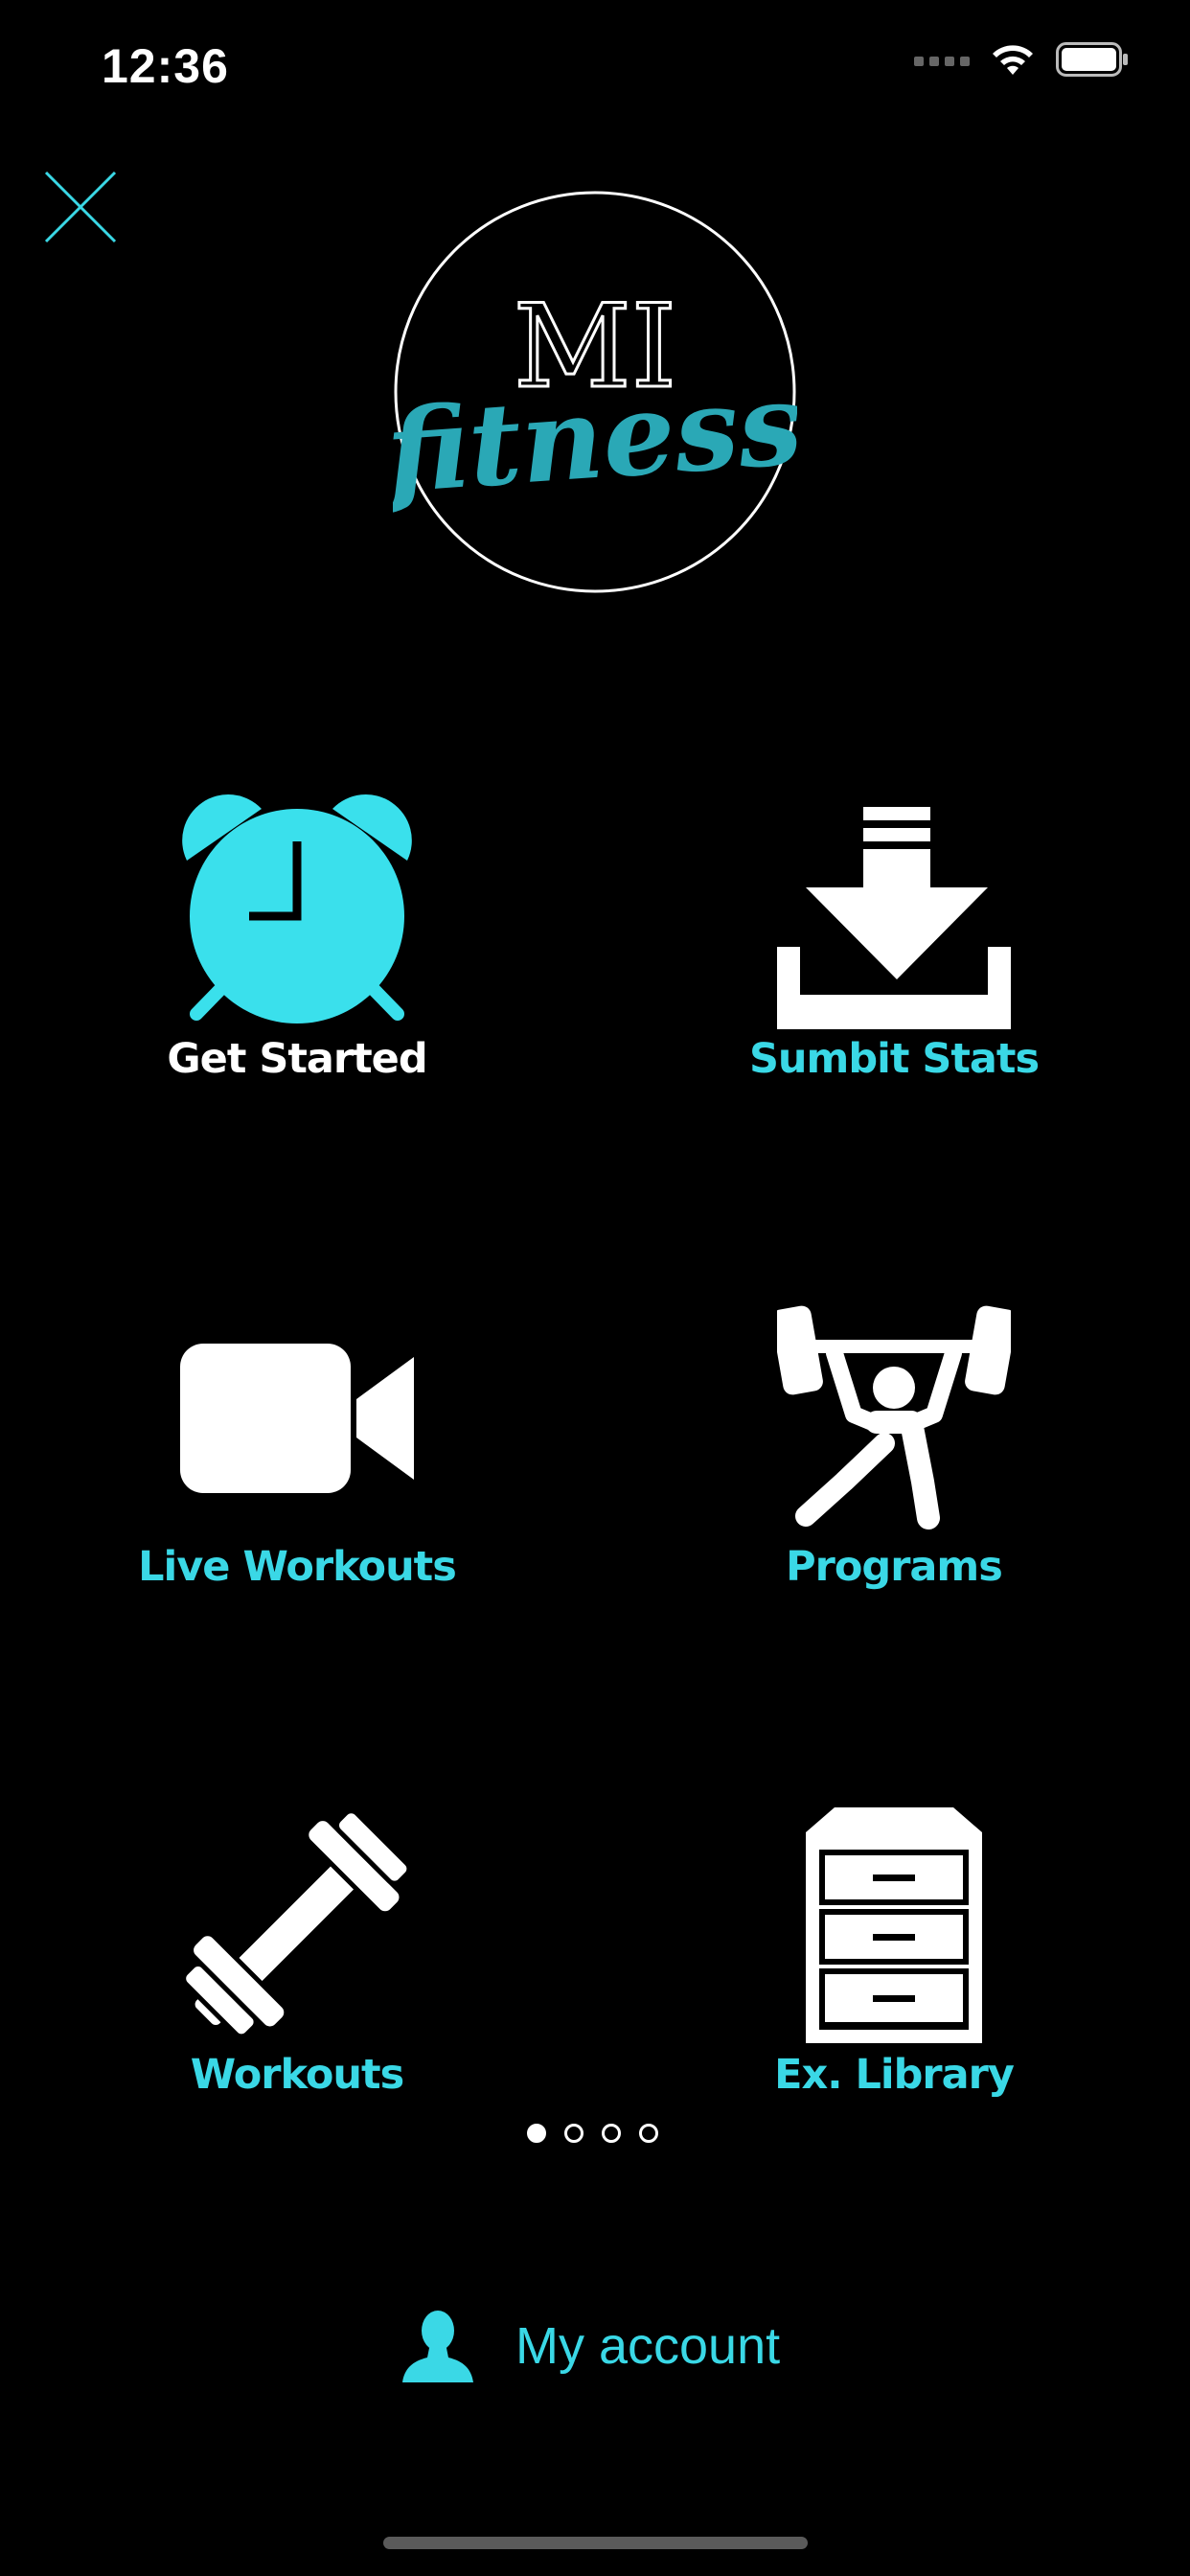 This screenshot has height=2576, width=1190. Describe the element at coordinates (297, 909) in the screenshot. I see `alarm-clock-icon` at that location.